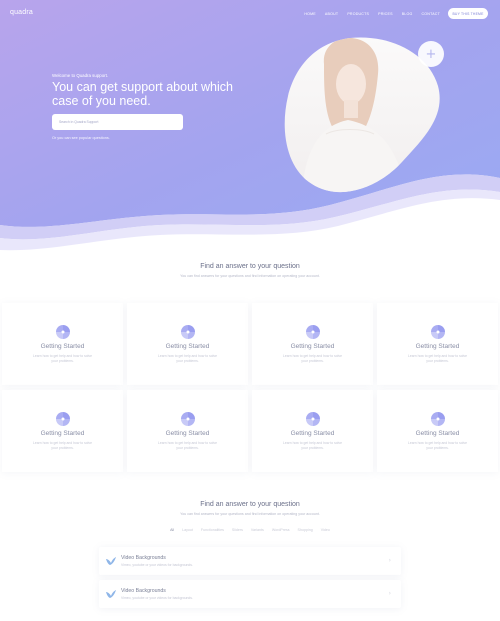 This screenshot has height=621, width=500. What do you see at coordinates (172, 530) in the screenshot?
I see `filter-tab-all: All` at bounding box center [172, 530].